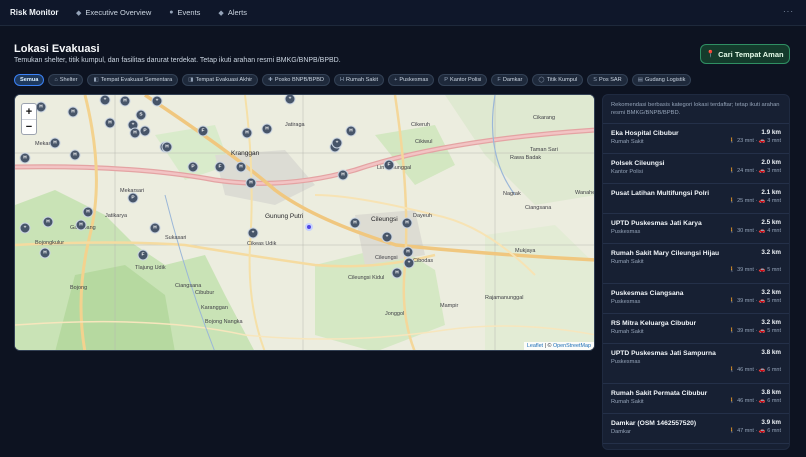 The height and width of the screenshot is (457, 806). Describe the element at coordinates (133, 80) in the screenshot. I see `filter-chip: ◧ Tempat Evakuasi Sementara` at that location.